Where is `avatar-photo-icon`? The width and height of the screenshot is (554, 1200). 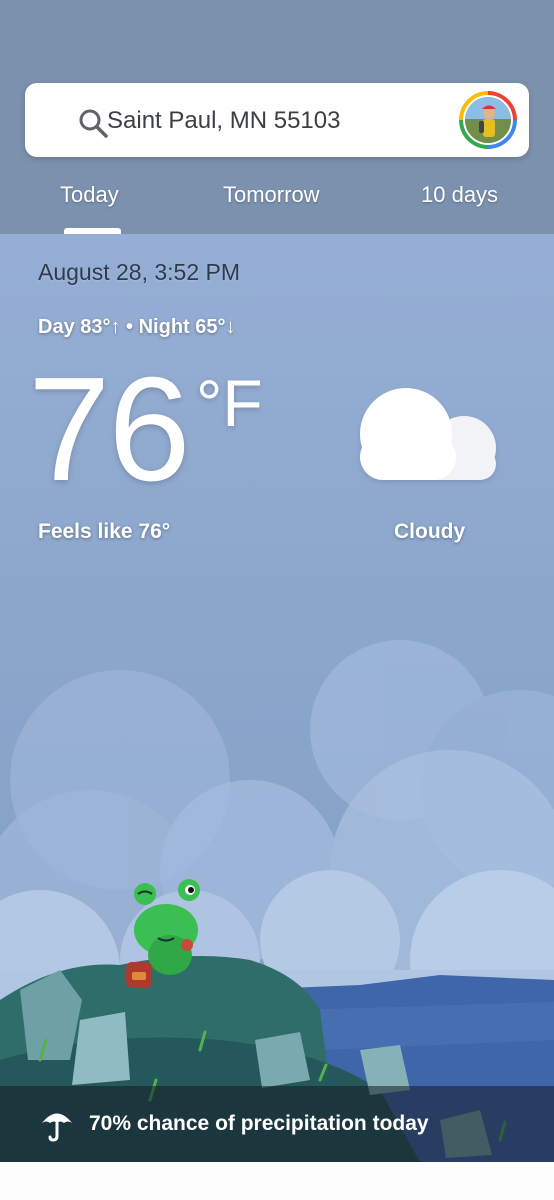 avatar-photo-icon is located at coordinates (488, 120).